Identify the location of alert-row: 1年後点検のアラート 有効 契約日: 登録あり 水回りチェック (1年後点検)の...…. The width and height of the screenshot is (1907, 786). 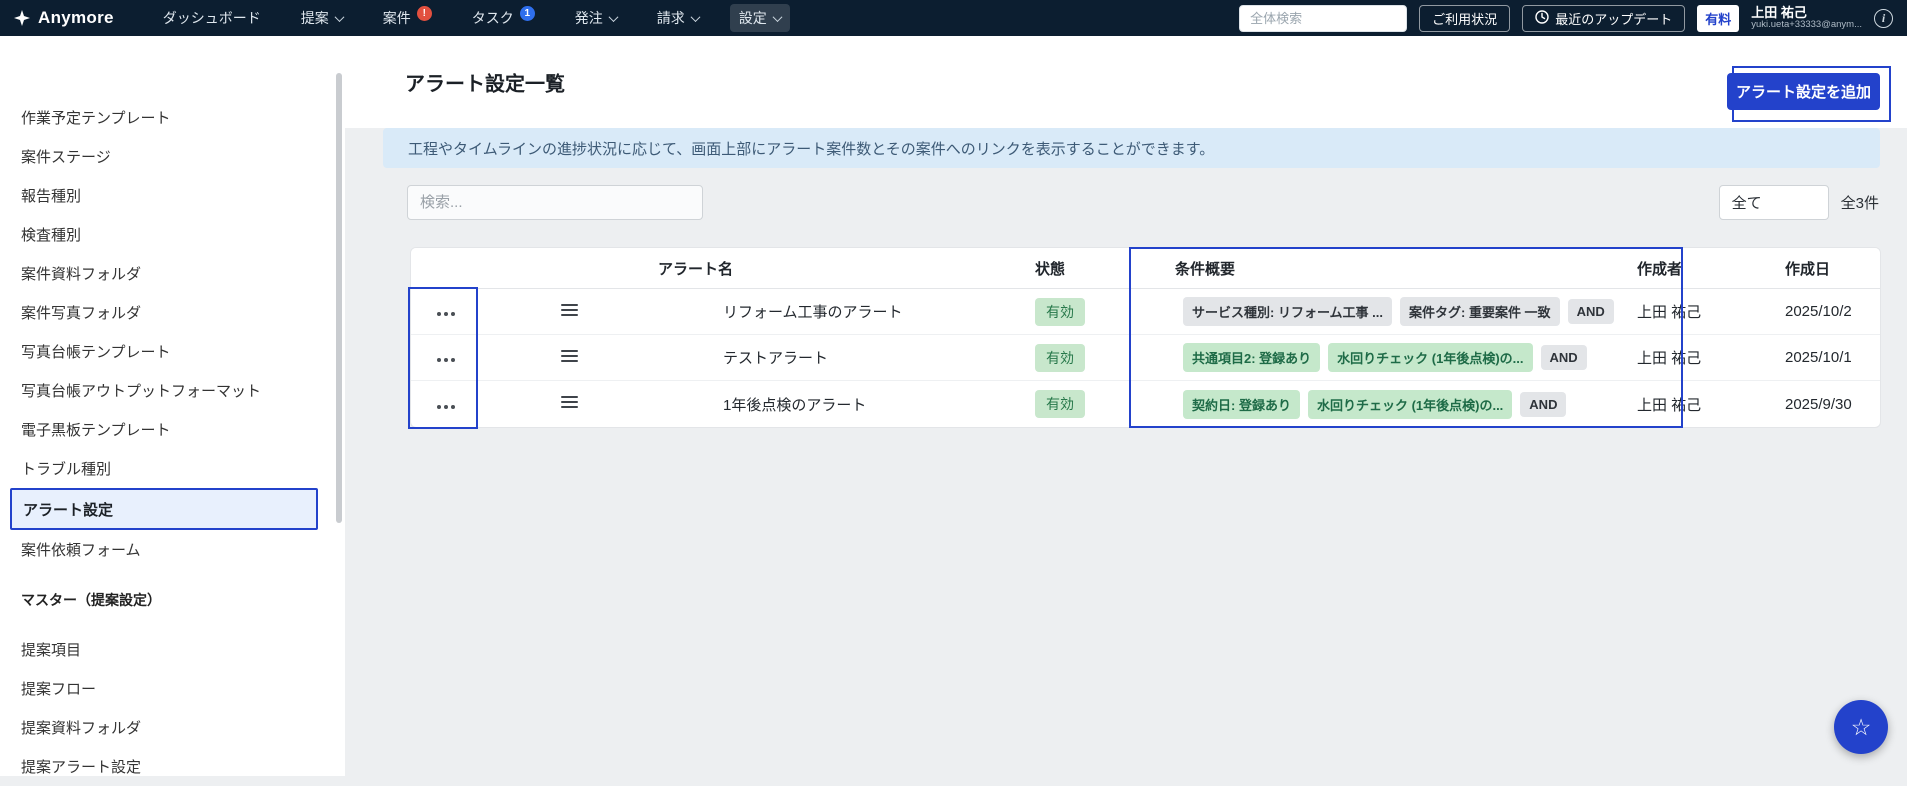
(1145, 404).